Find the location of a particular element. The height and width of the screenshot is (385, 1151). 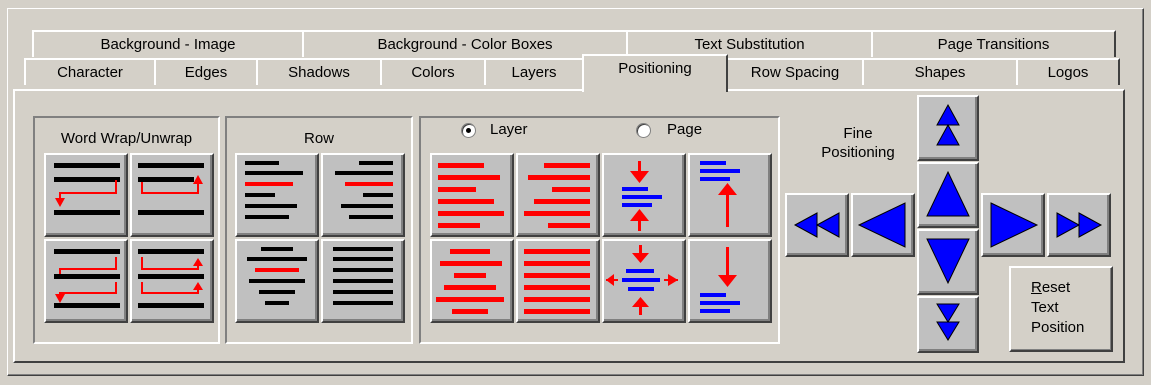

left-icon is located at coordinates (881, 225).